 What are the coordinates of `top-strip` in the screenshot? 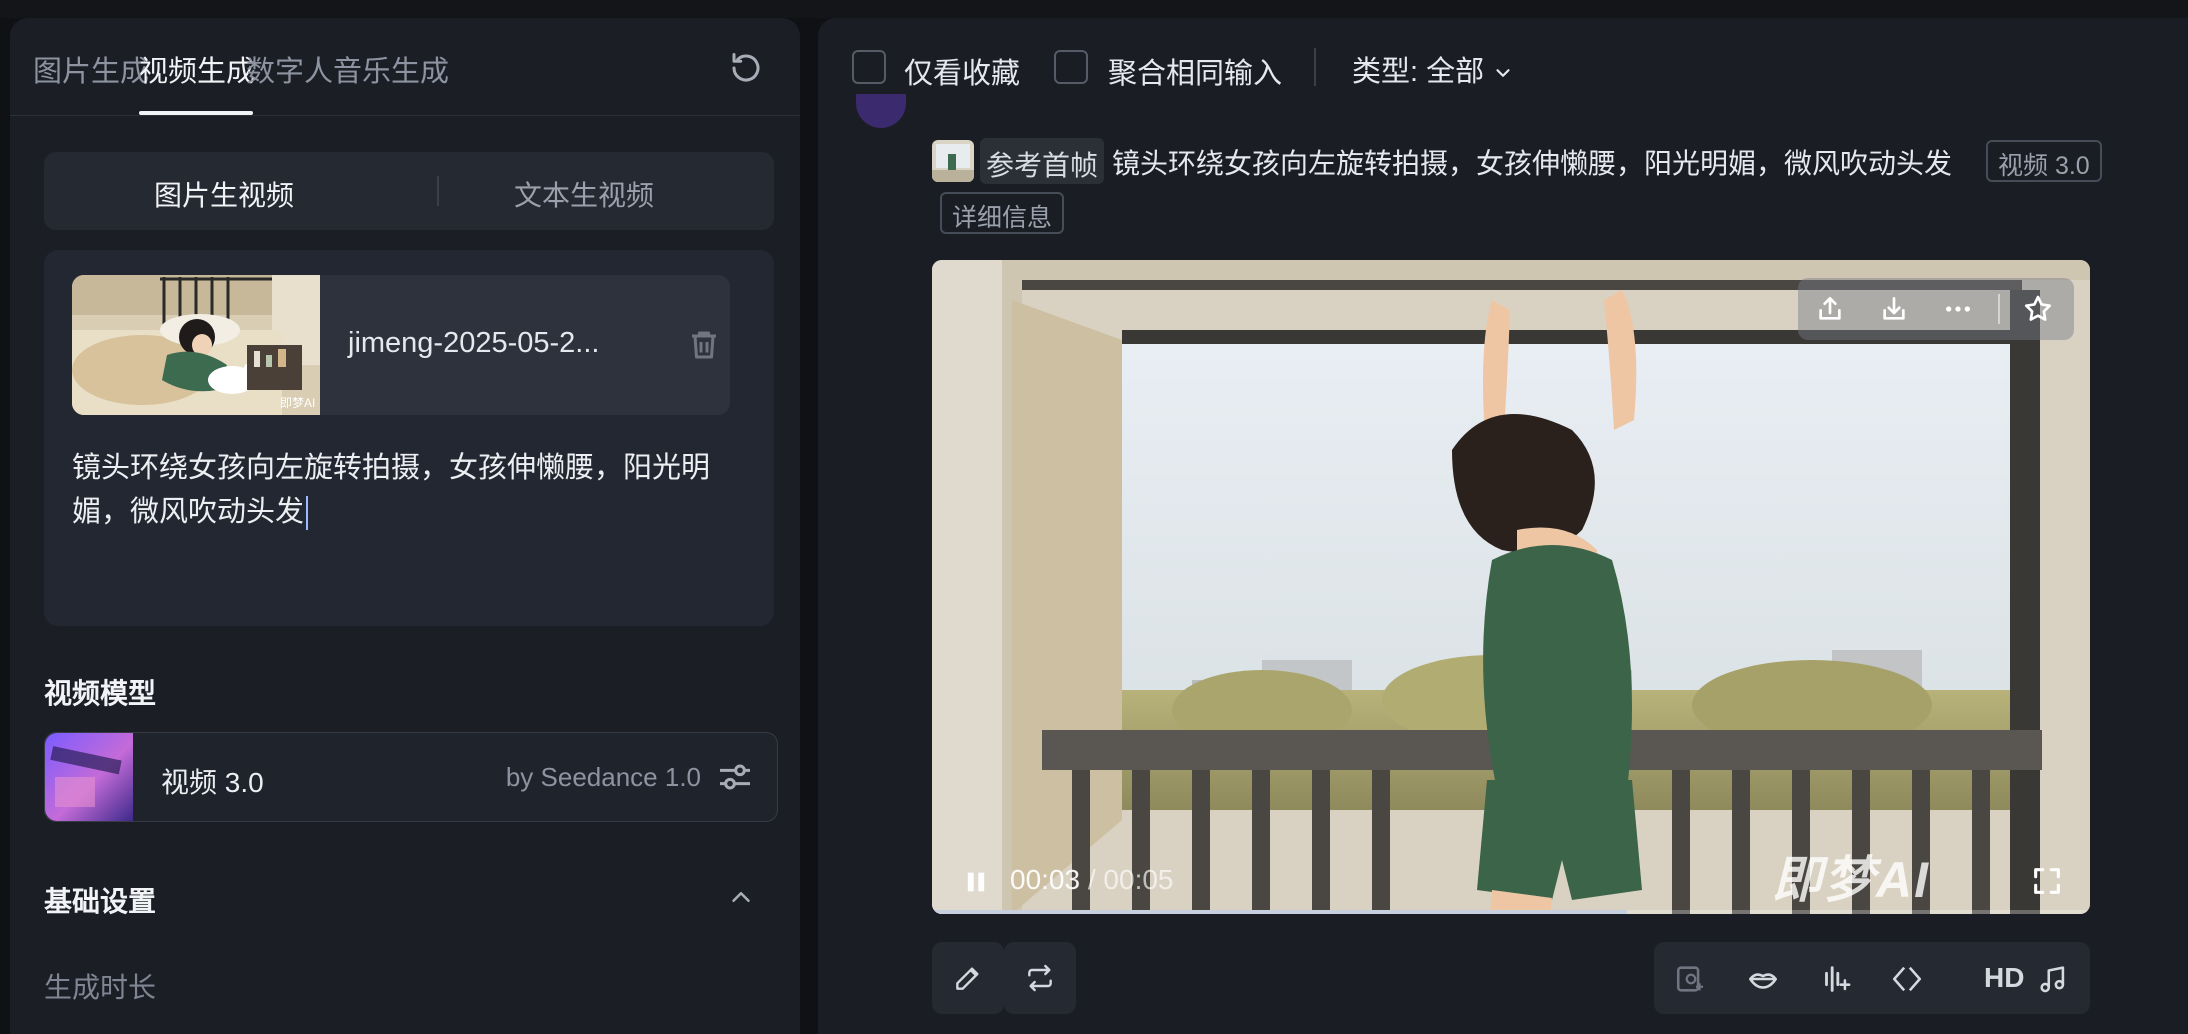 It's located at (1094, 9).